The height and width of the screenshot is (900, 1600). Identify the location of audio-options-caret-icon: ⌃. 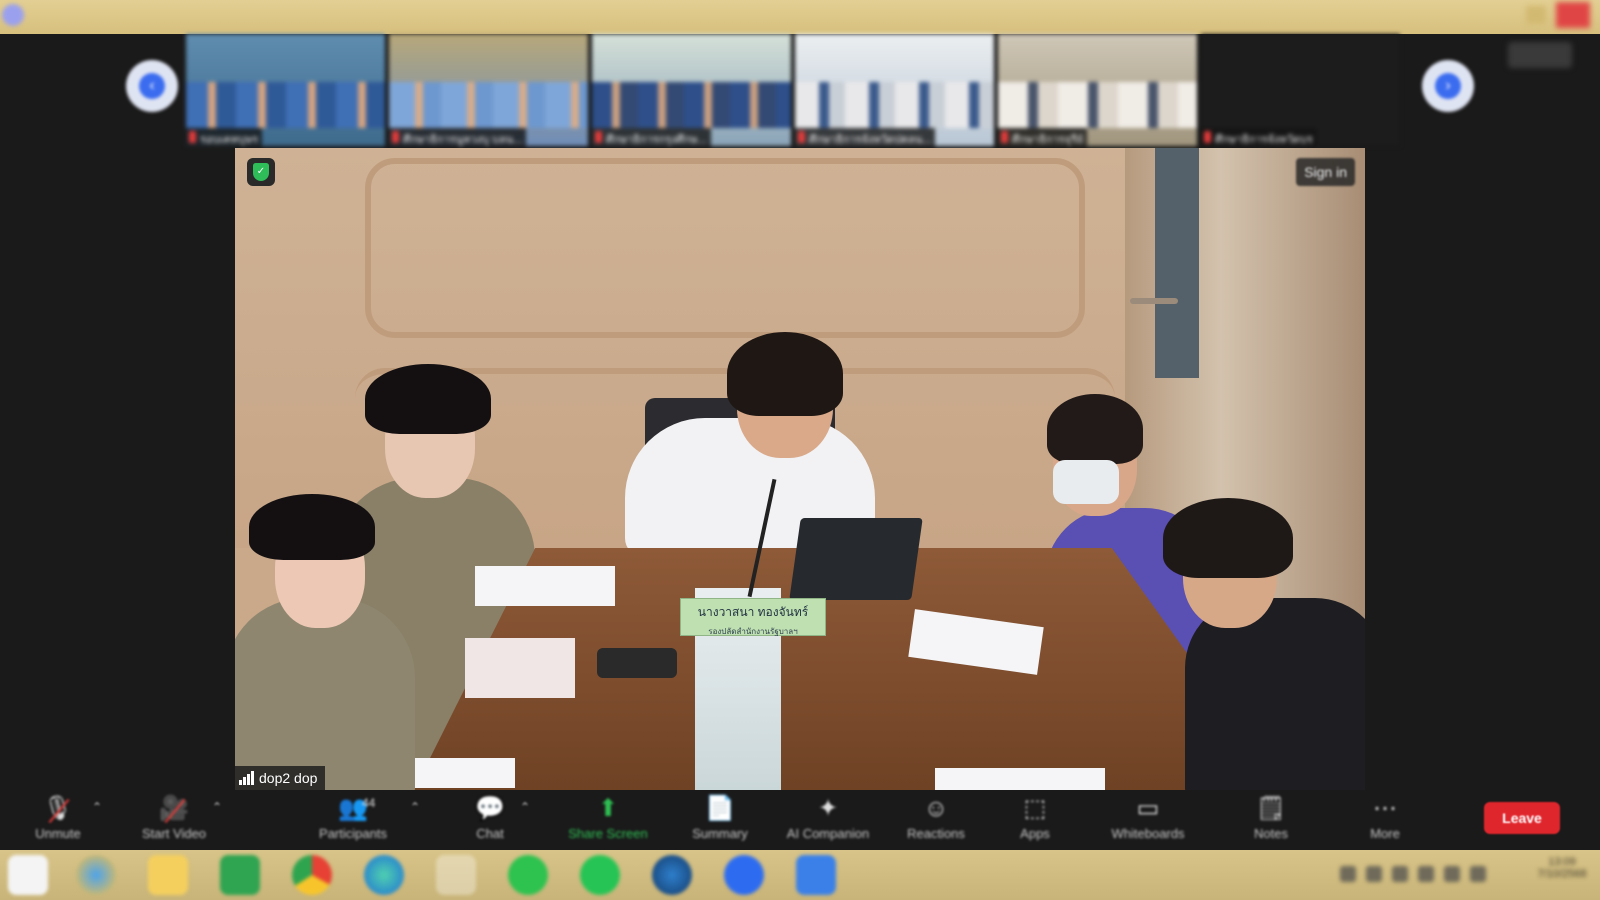
(97, 807).